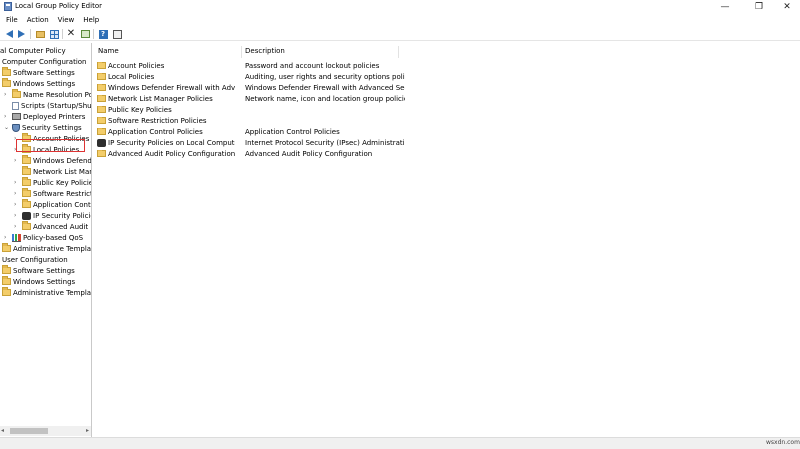 This screenshot has width=800, height=449. I want to click on tree-item-computer-configuration: Computer Configuration, so click(44, 61).